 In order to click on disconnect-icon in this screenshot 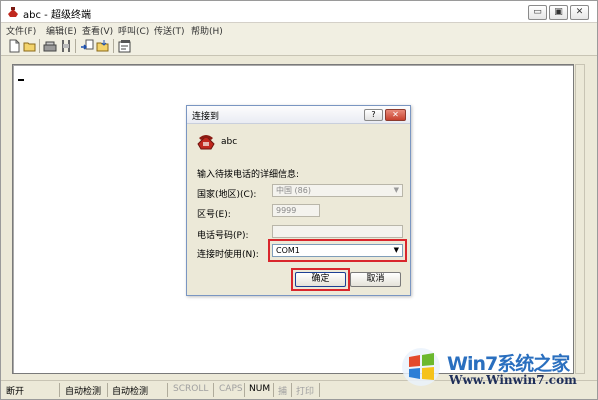, I will do `click(66, 46)`.